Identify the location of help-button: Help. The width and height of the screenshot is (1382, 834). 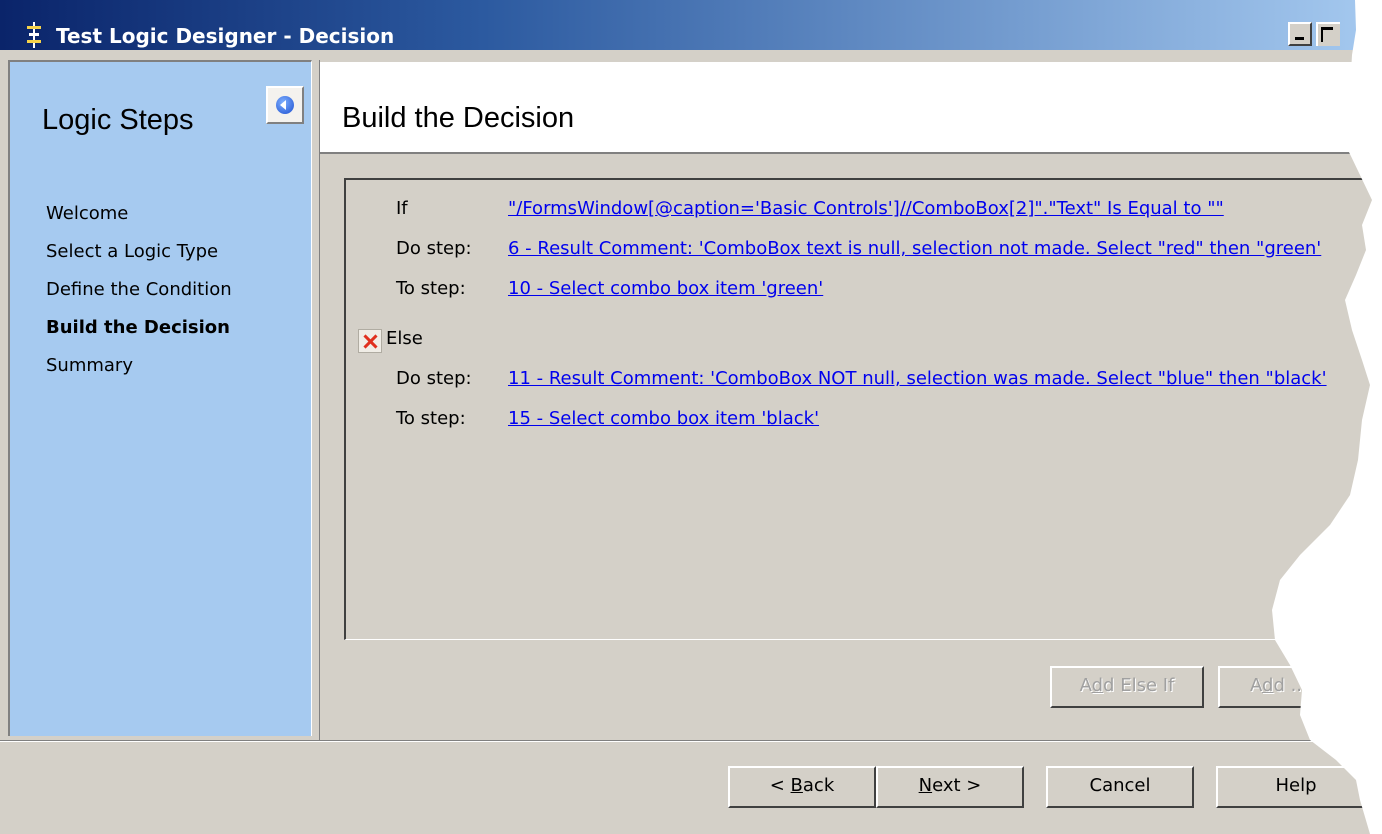
(1296, 787).